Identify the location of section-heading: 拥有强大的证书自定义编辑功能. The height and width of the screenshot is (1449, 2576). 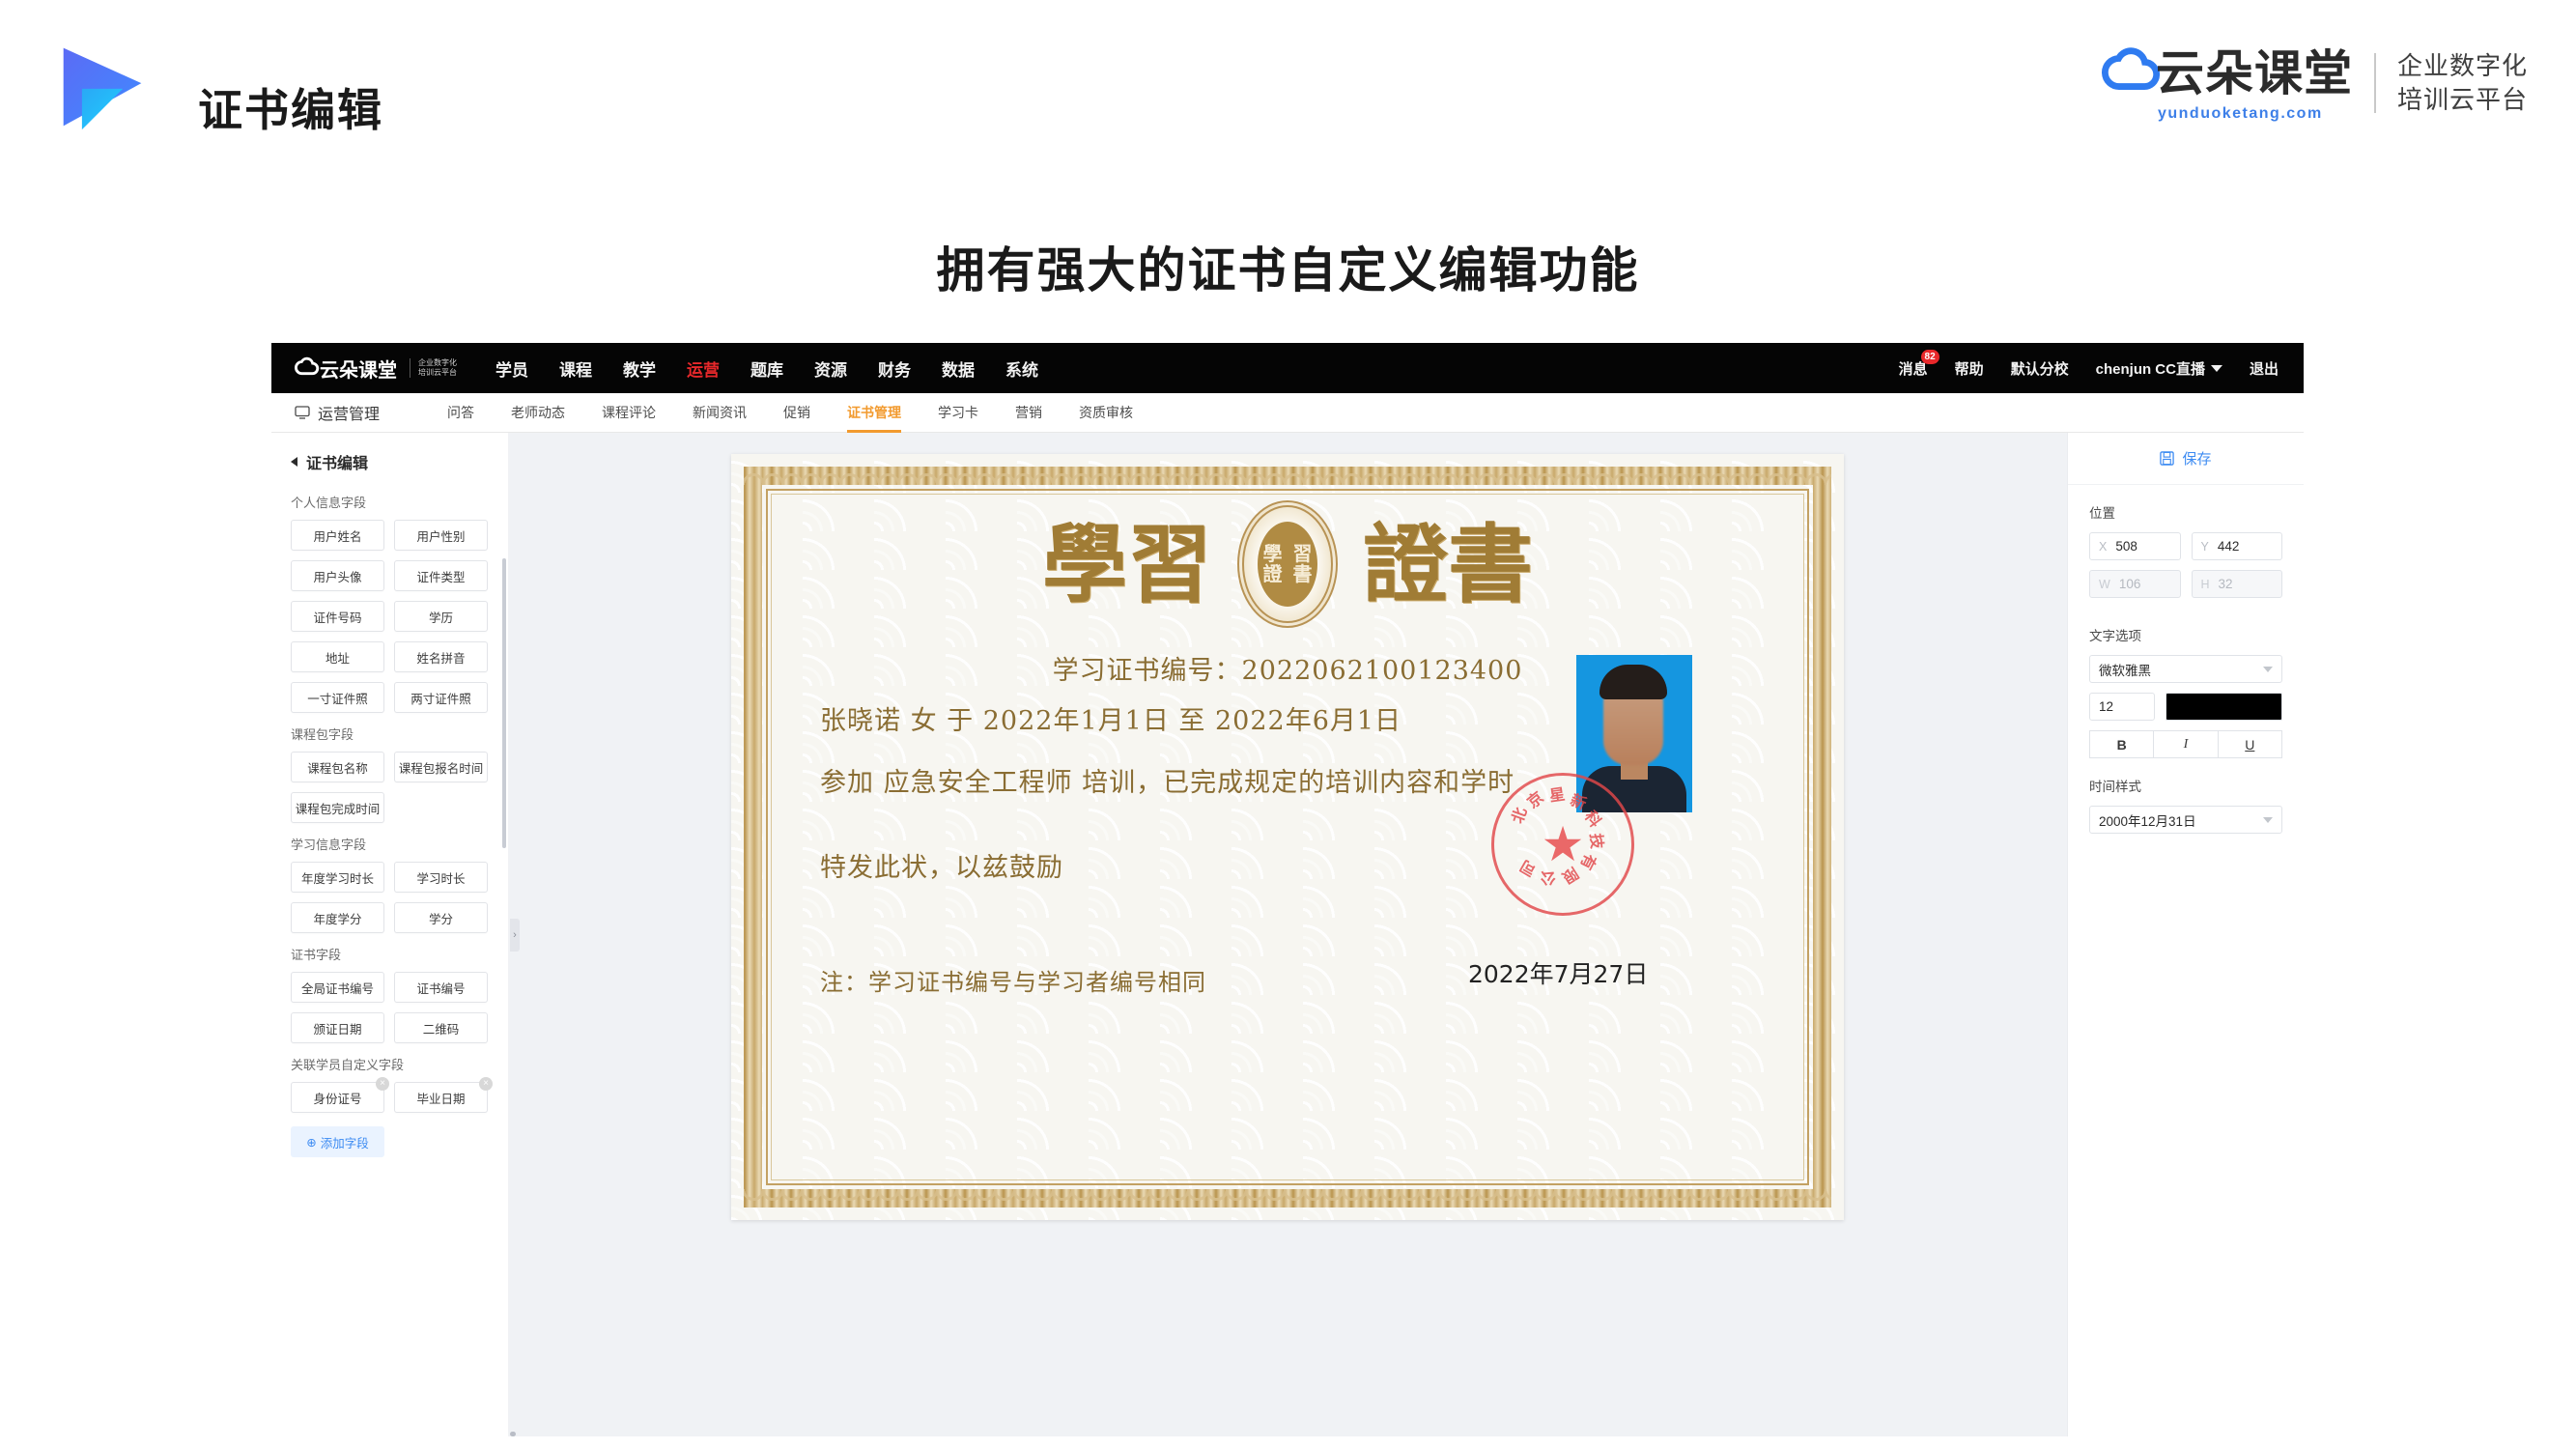
(1288, 270).